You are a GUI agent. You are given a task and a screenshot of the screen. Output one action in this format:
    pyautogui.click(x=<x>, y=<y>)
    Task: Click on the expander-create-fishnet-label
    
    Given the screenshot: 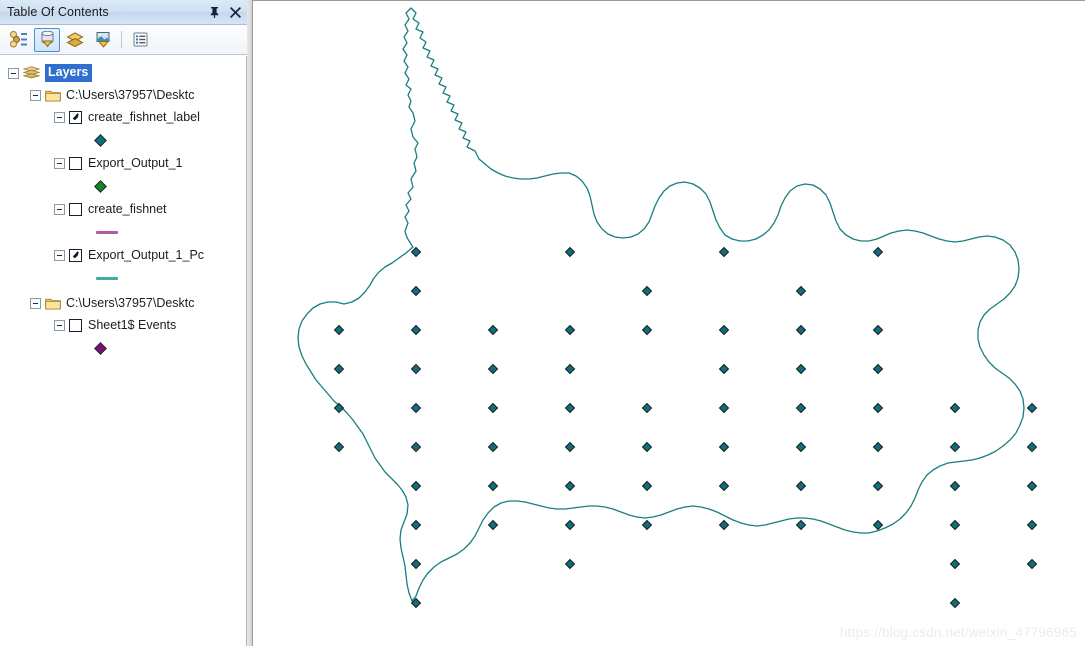 What is the action you would take?
    pyautogui.click(x=59, y=117)
    